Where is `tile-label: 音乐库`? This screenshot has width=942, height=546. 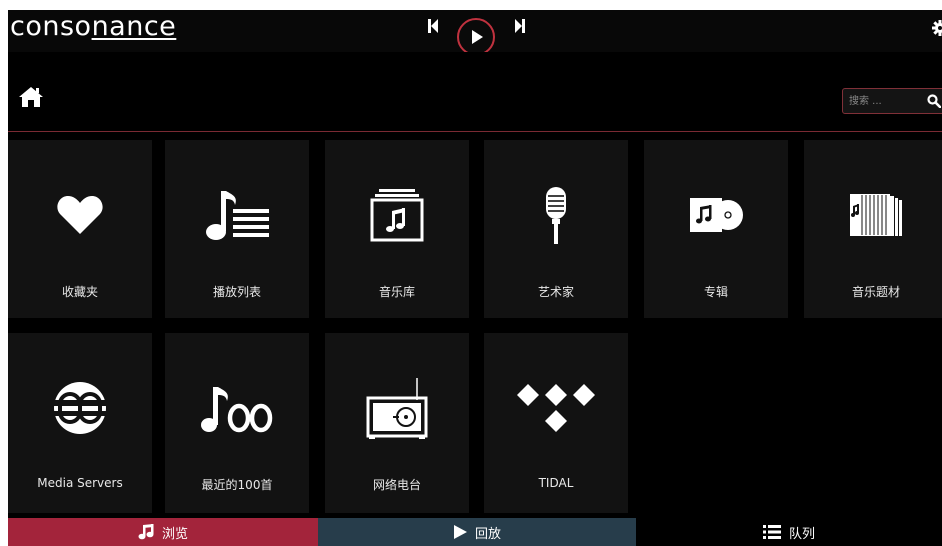
tile-label: 音乐库 is located at coordinates (396, 292).